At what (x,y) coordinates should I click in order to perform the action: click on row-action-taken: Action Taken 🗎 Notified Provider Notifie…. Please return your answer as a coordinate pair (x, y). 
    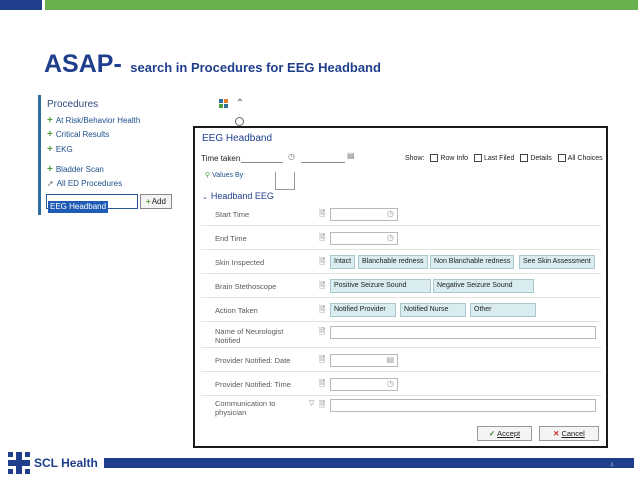
    Looking at the image, I should click on (401, 310).